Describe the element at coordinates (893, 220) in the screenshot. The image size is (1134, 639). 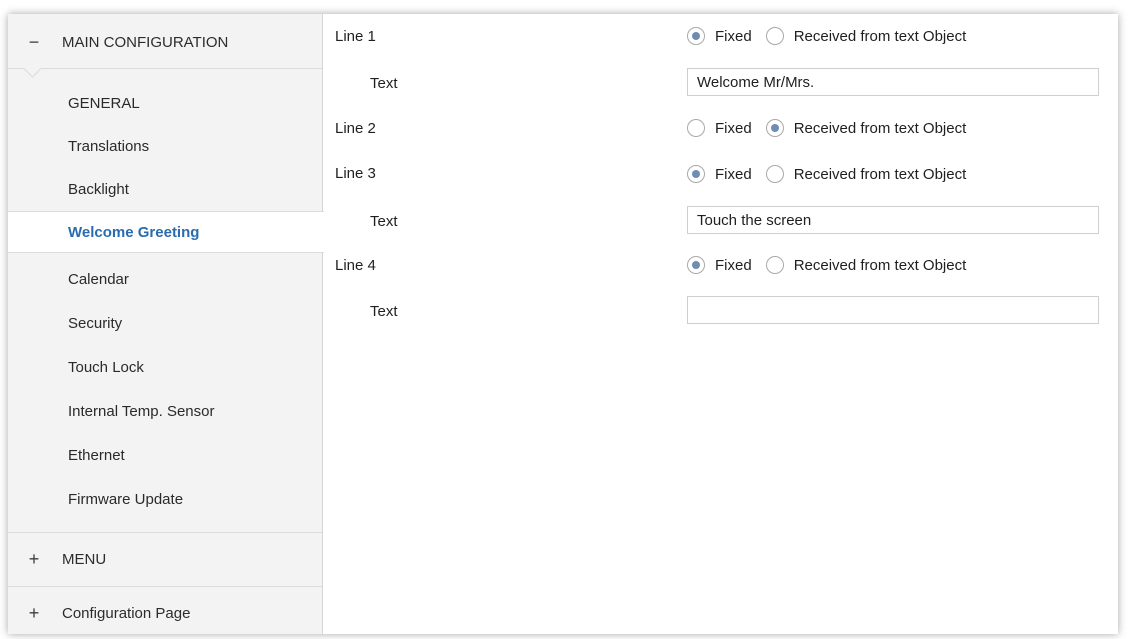
I see `line-3-text-input` at that location.